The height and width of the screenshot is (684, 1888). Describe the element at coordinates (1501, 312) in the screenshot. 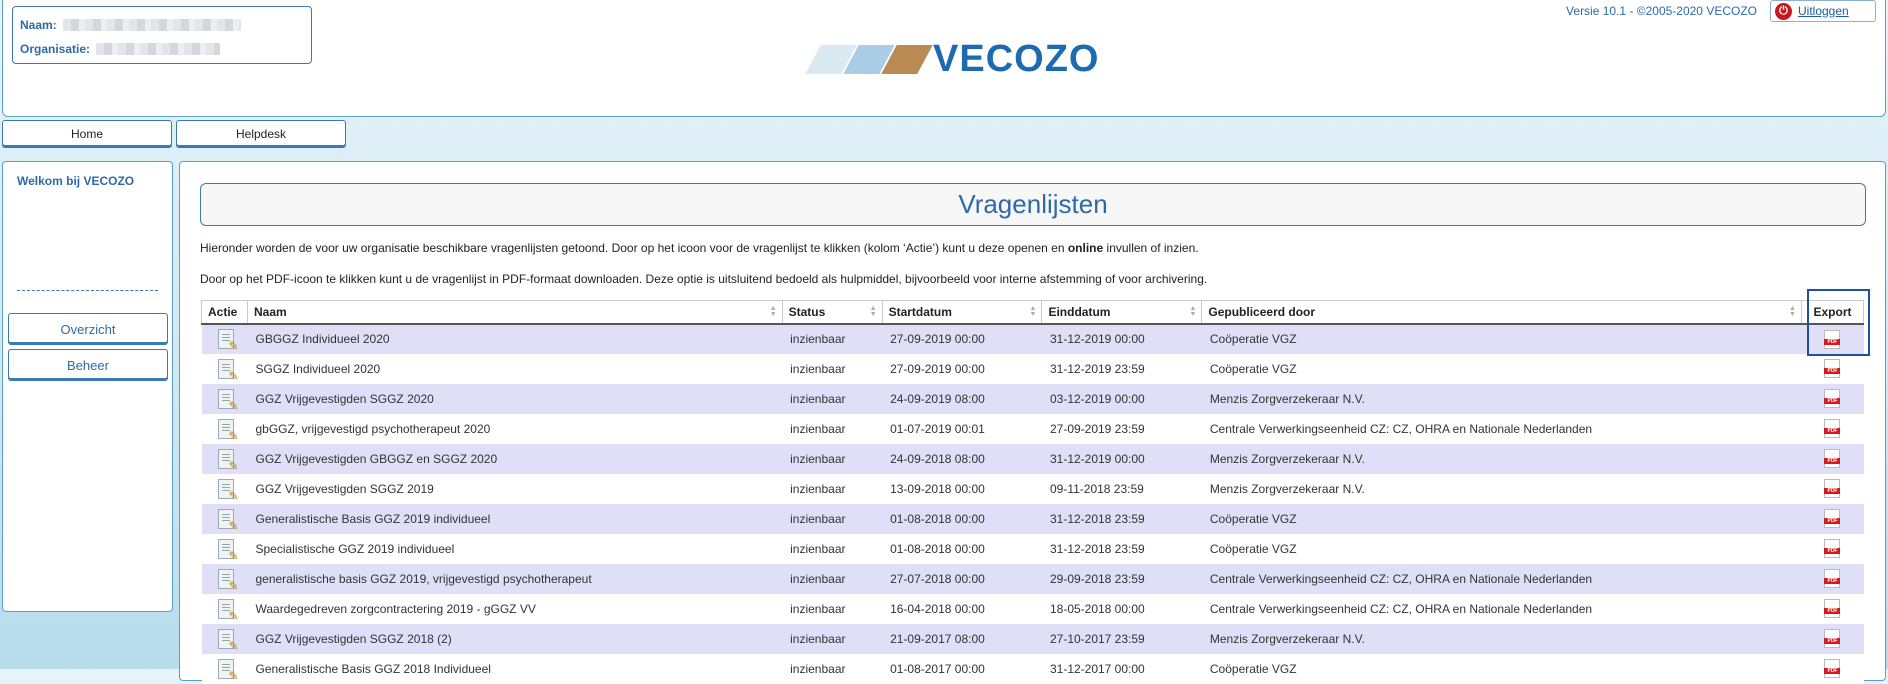

I see `col-gepubliceerd-door: Gepubliceerd door ▲ ▼` at that location.